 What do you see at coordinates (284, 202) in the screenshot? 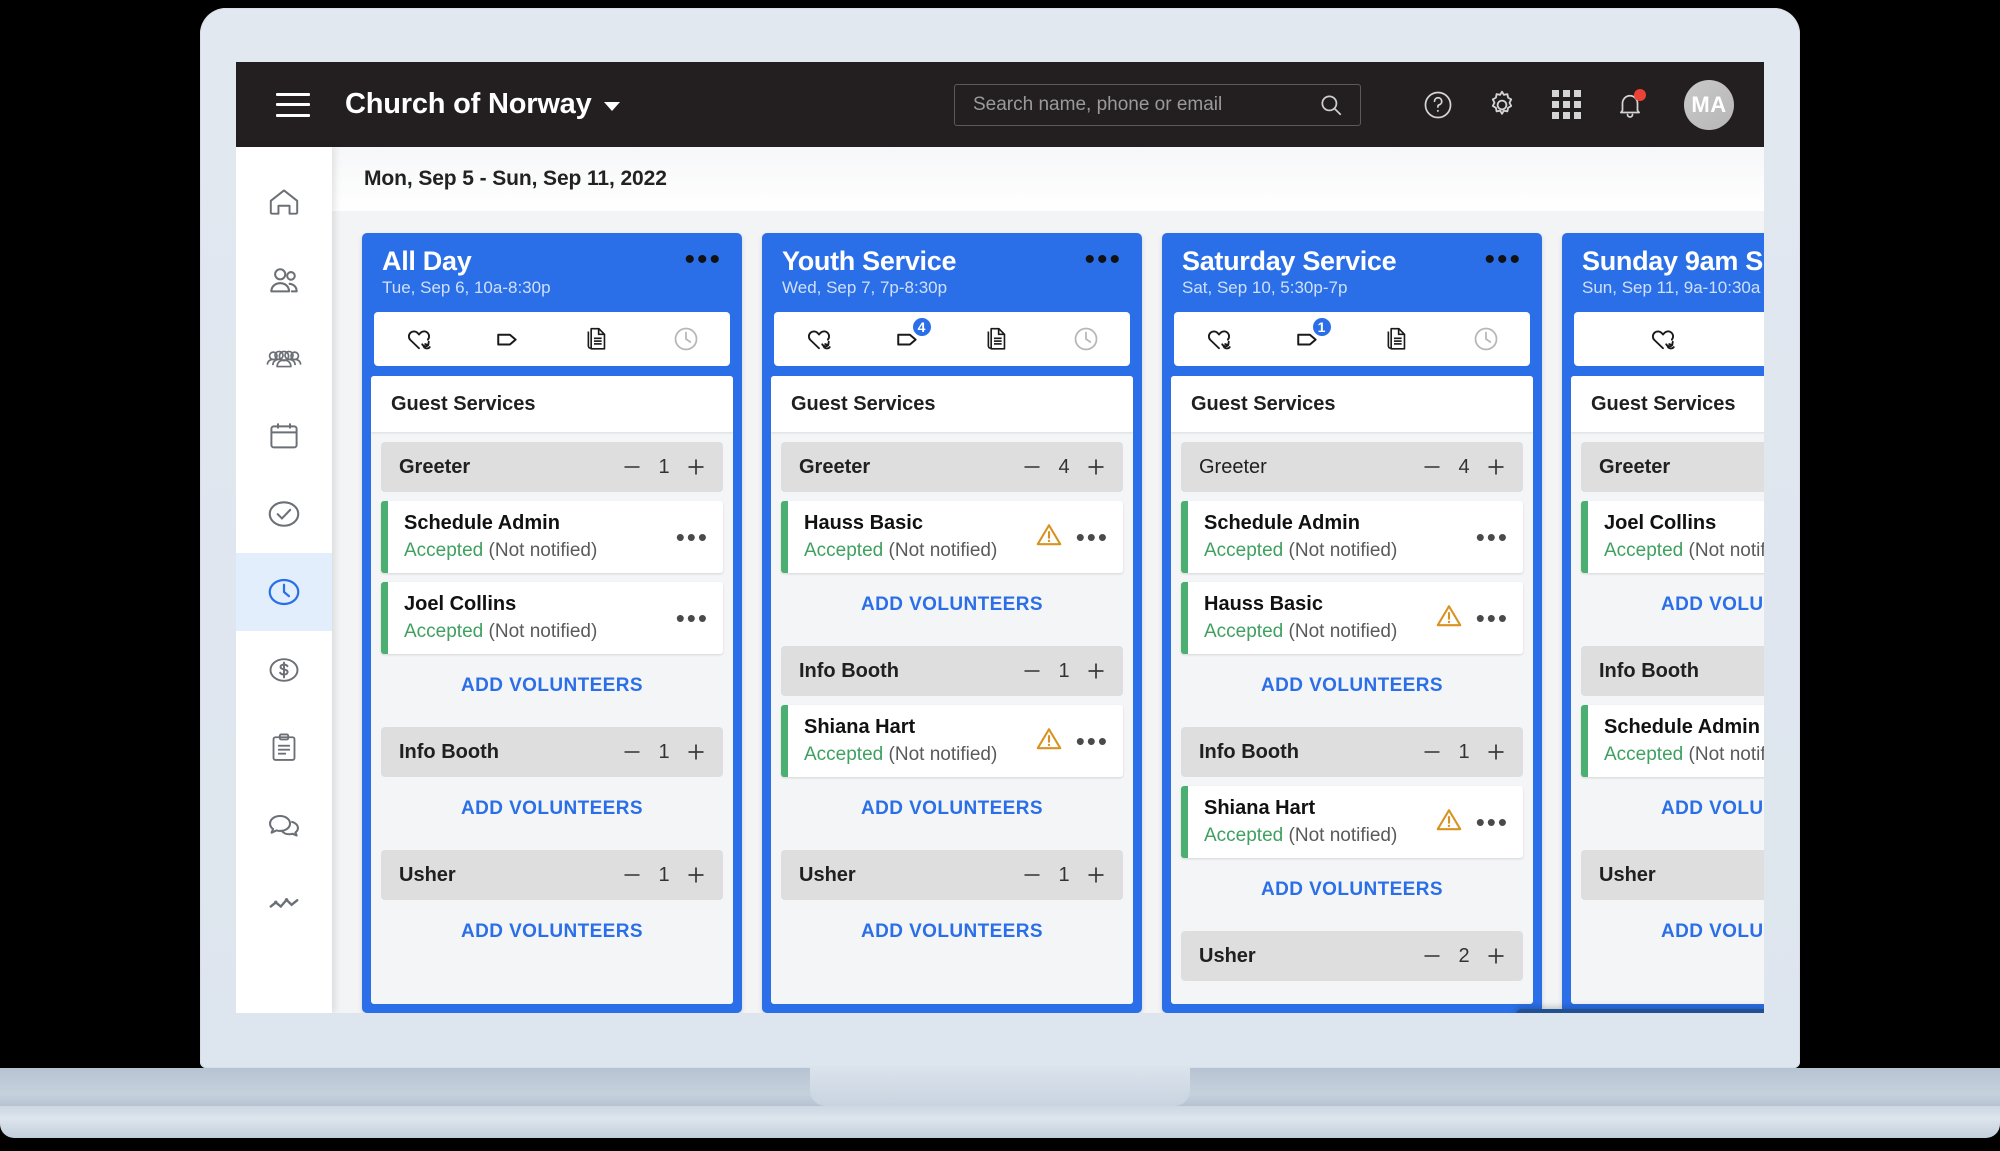
I see `sidebar-item-home` at bounding box center [284, 202].